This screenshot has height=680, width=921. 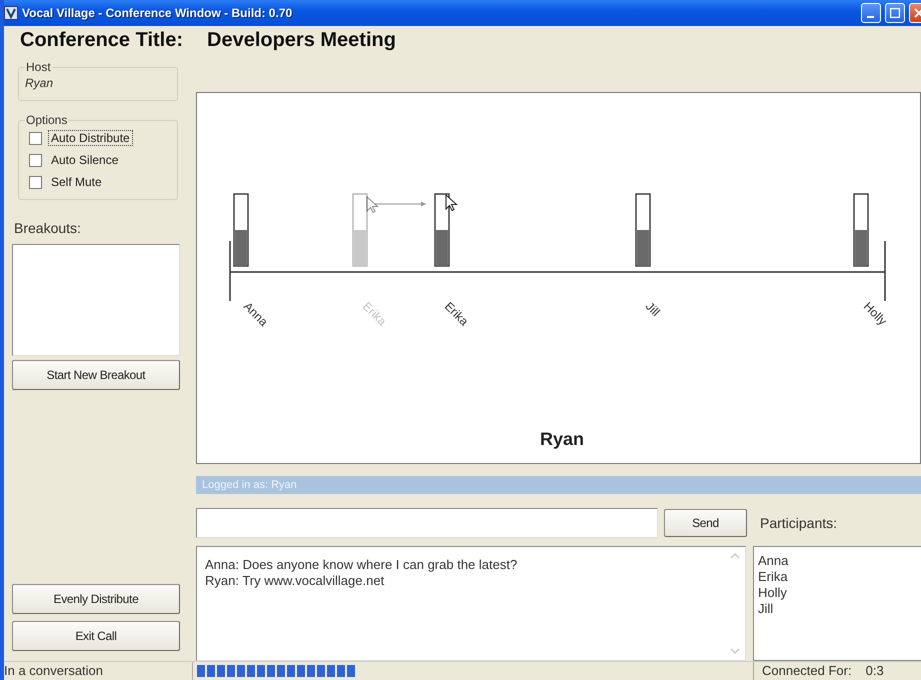 I want to click on start-breakout-button: Start New Breakout, so click(x=96, y=375).